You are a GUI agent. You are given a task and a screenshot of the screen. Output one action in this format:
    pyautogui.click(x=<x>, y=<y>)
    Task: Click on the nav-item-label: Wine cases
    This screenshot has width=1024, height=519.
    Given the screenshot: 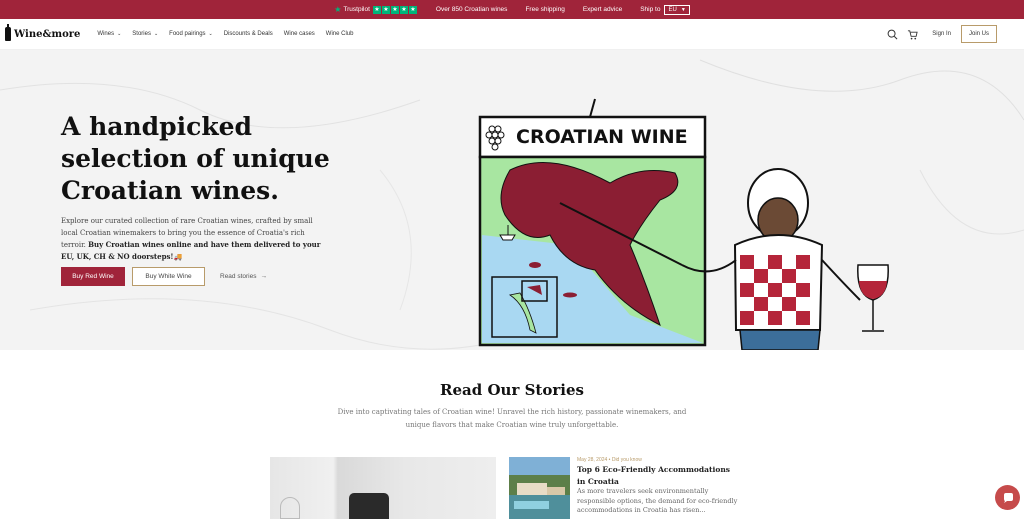 What is the action you would take?
    pyautogui.click(x=299, y=34)
    